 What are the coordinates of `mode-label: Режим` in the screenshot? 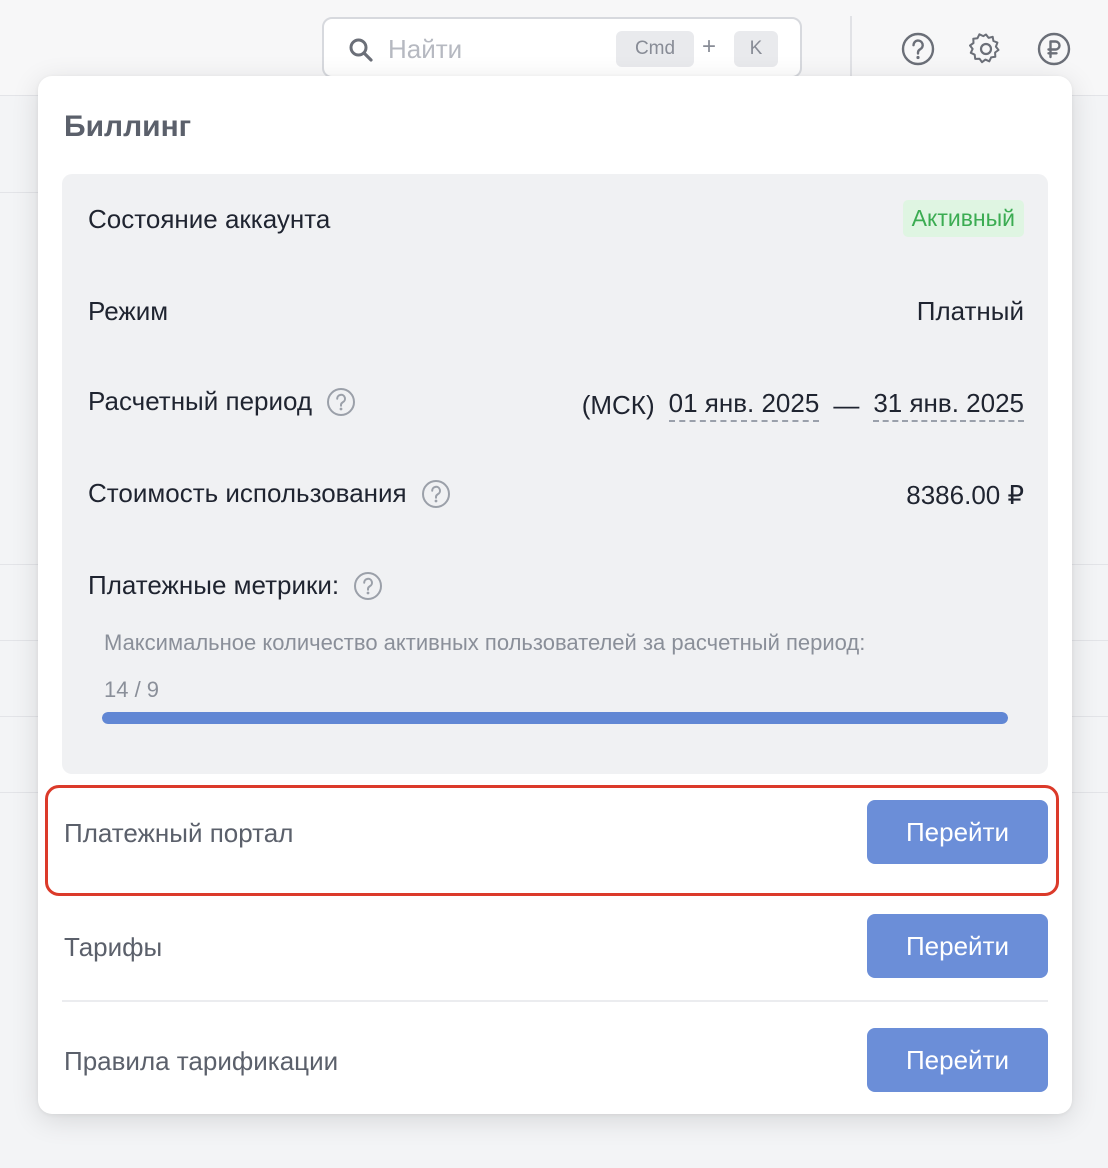 It's located at (128, 311).